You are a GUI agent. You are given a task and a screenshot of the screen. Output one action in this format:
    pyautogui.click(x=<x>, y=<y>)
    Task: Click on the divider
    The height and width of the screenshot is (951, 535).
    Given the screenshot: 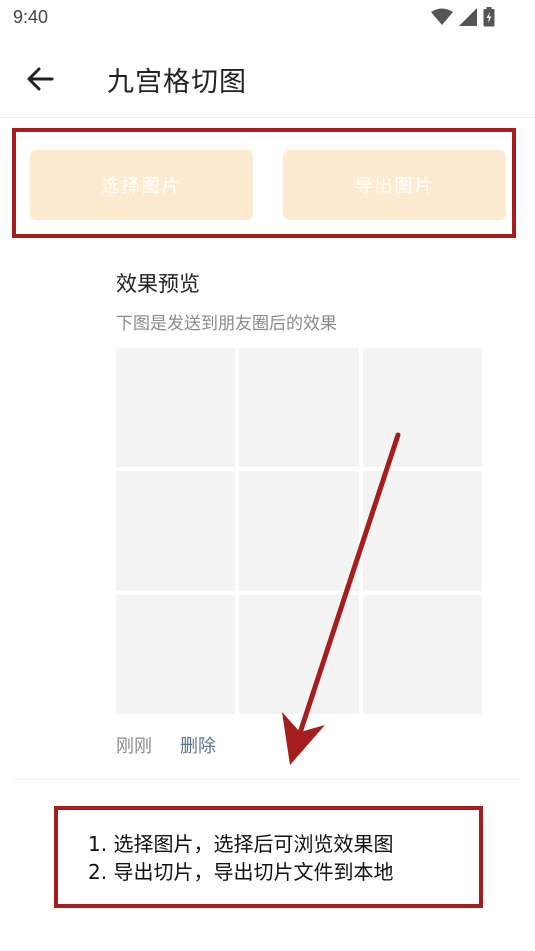 What is the action you would take?
    pyautogui.click(x=267, y=779)
    